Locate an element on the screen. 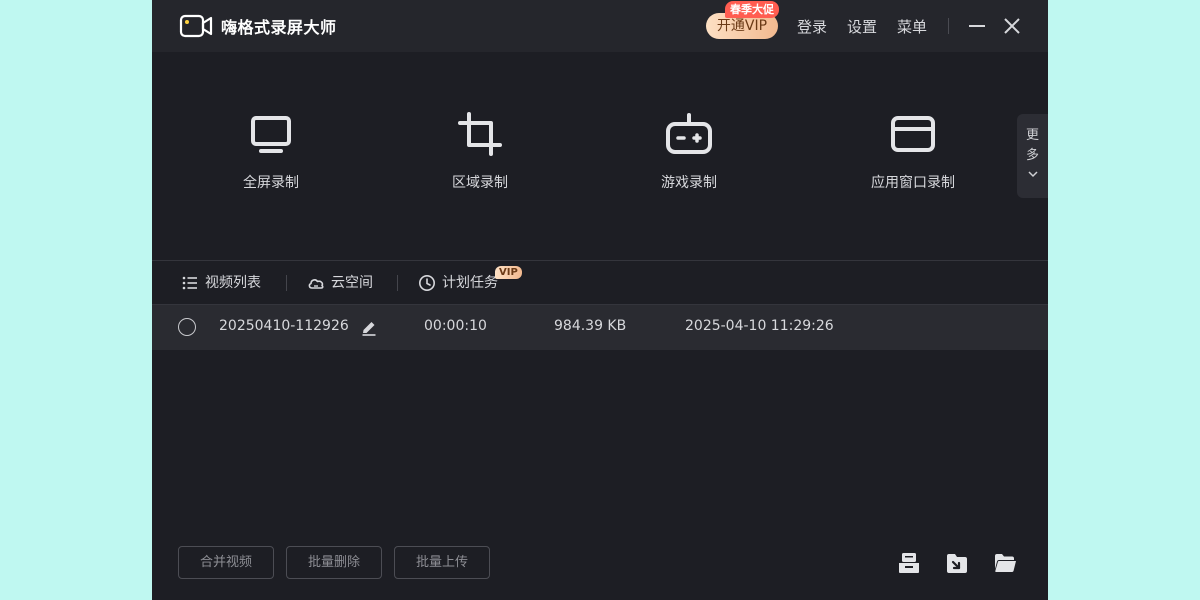 Image resolution: width=1200 pixels, height=600 pixels. export-icon is located at coordinates (957, 563).